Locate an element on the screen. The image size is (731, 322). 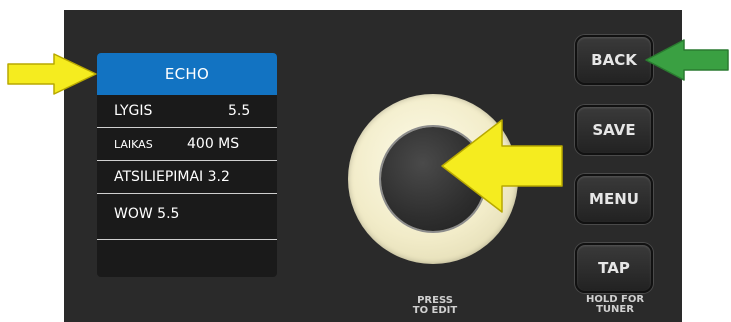
param-label: LAIKAS is located at coordinates (133, 144).